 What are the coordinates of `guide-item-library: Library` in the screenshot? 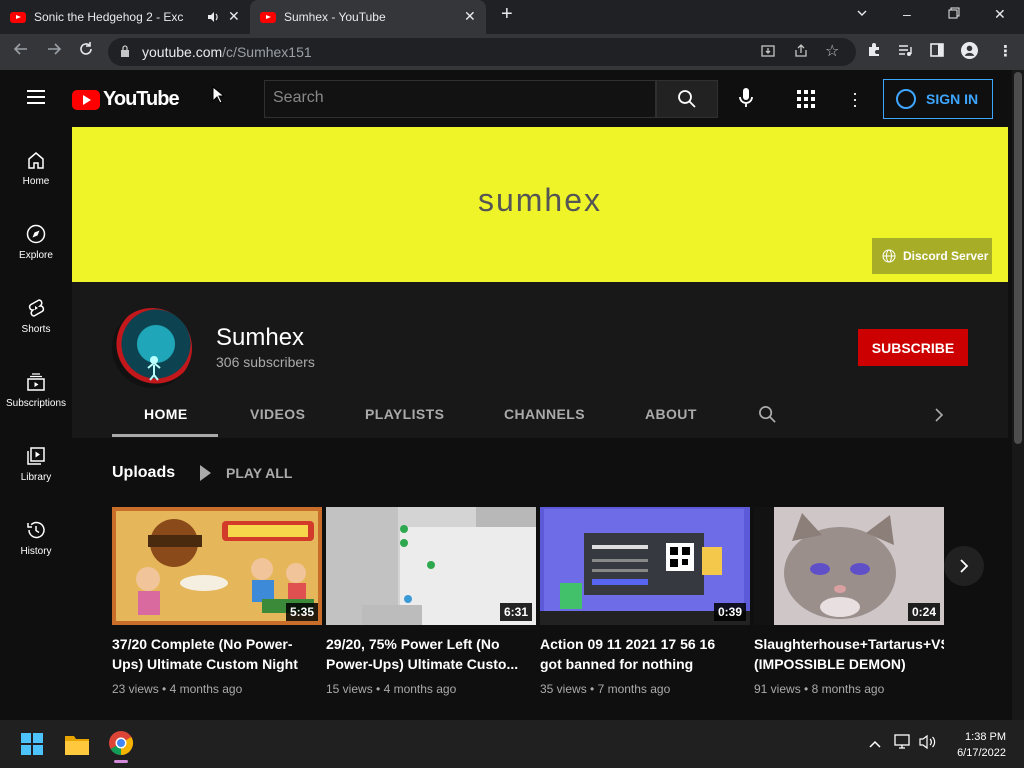 It's located at (36, 464).